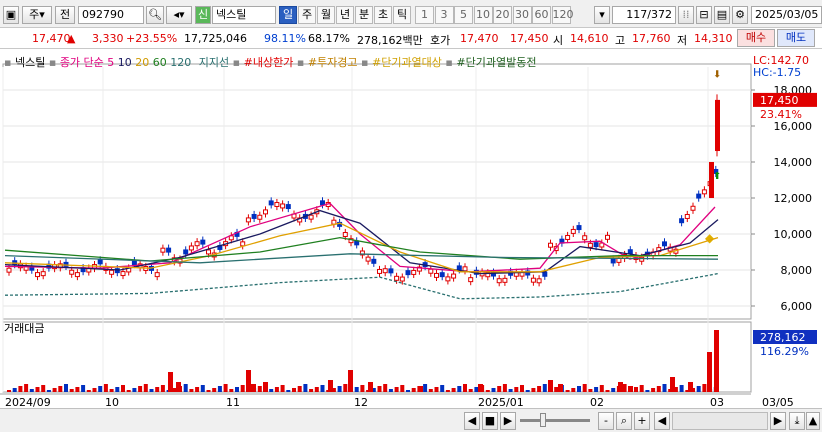 The image size is (822, 432). Describe the element at coordinates (562, 15) in the screenshot. I see `interval-button-120: 120` at that location.